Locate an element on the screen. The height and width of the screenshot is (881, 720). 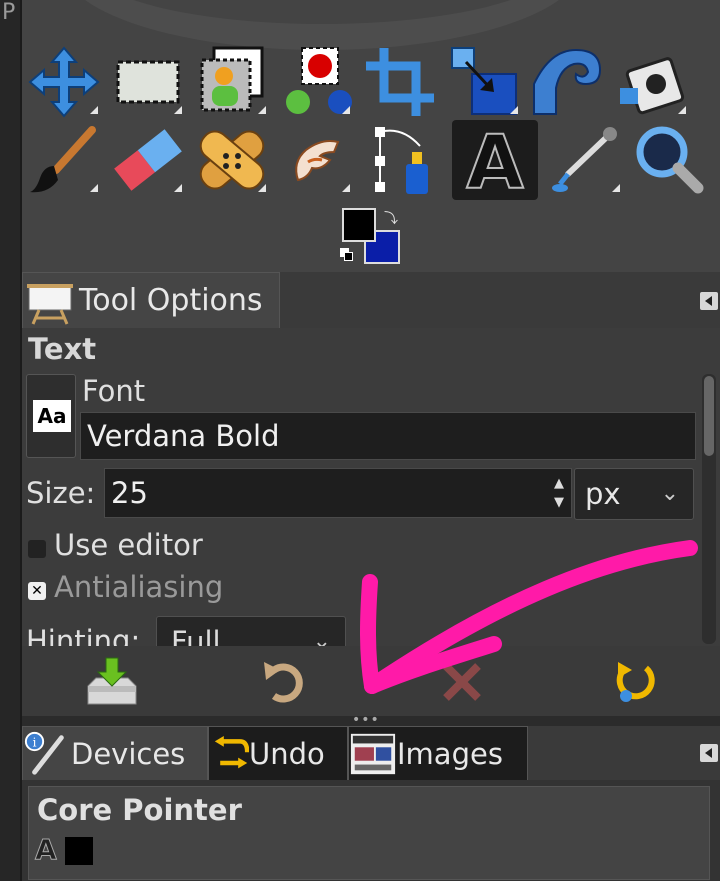
bottom-tab-row: i Devices Undo Images is located at coordinates (371, 753).